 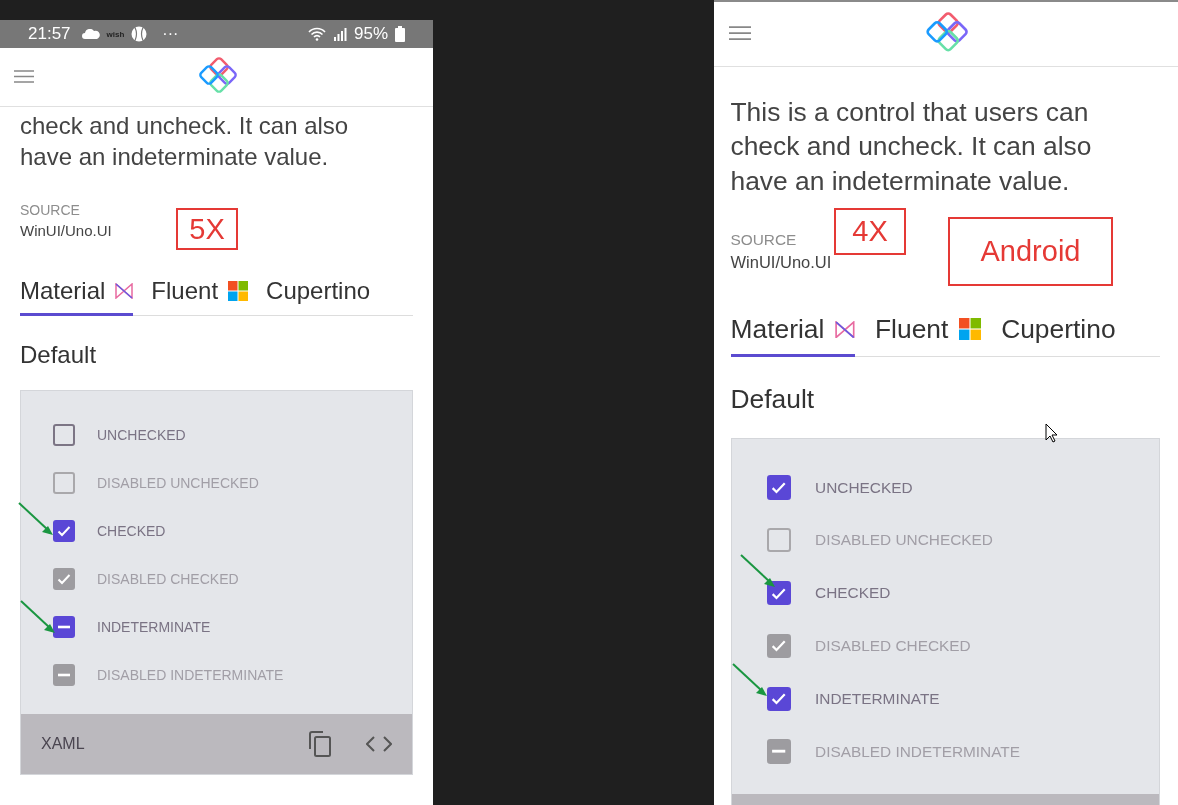 I want to click on annotation-label: 5X, so click(x=207, y=229).